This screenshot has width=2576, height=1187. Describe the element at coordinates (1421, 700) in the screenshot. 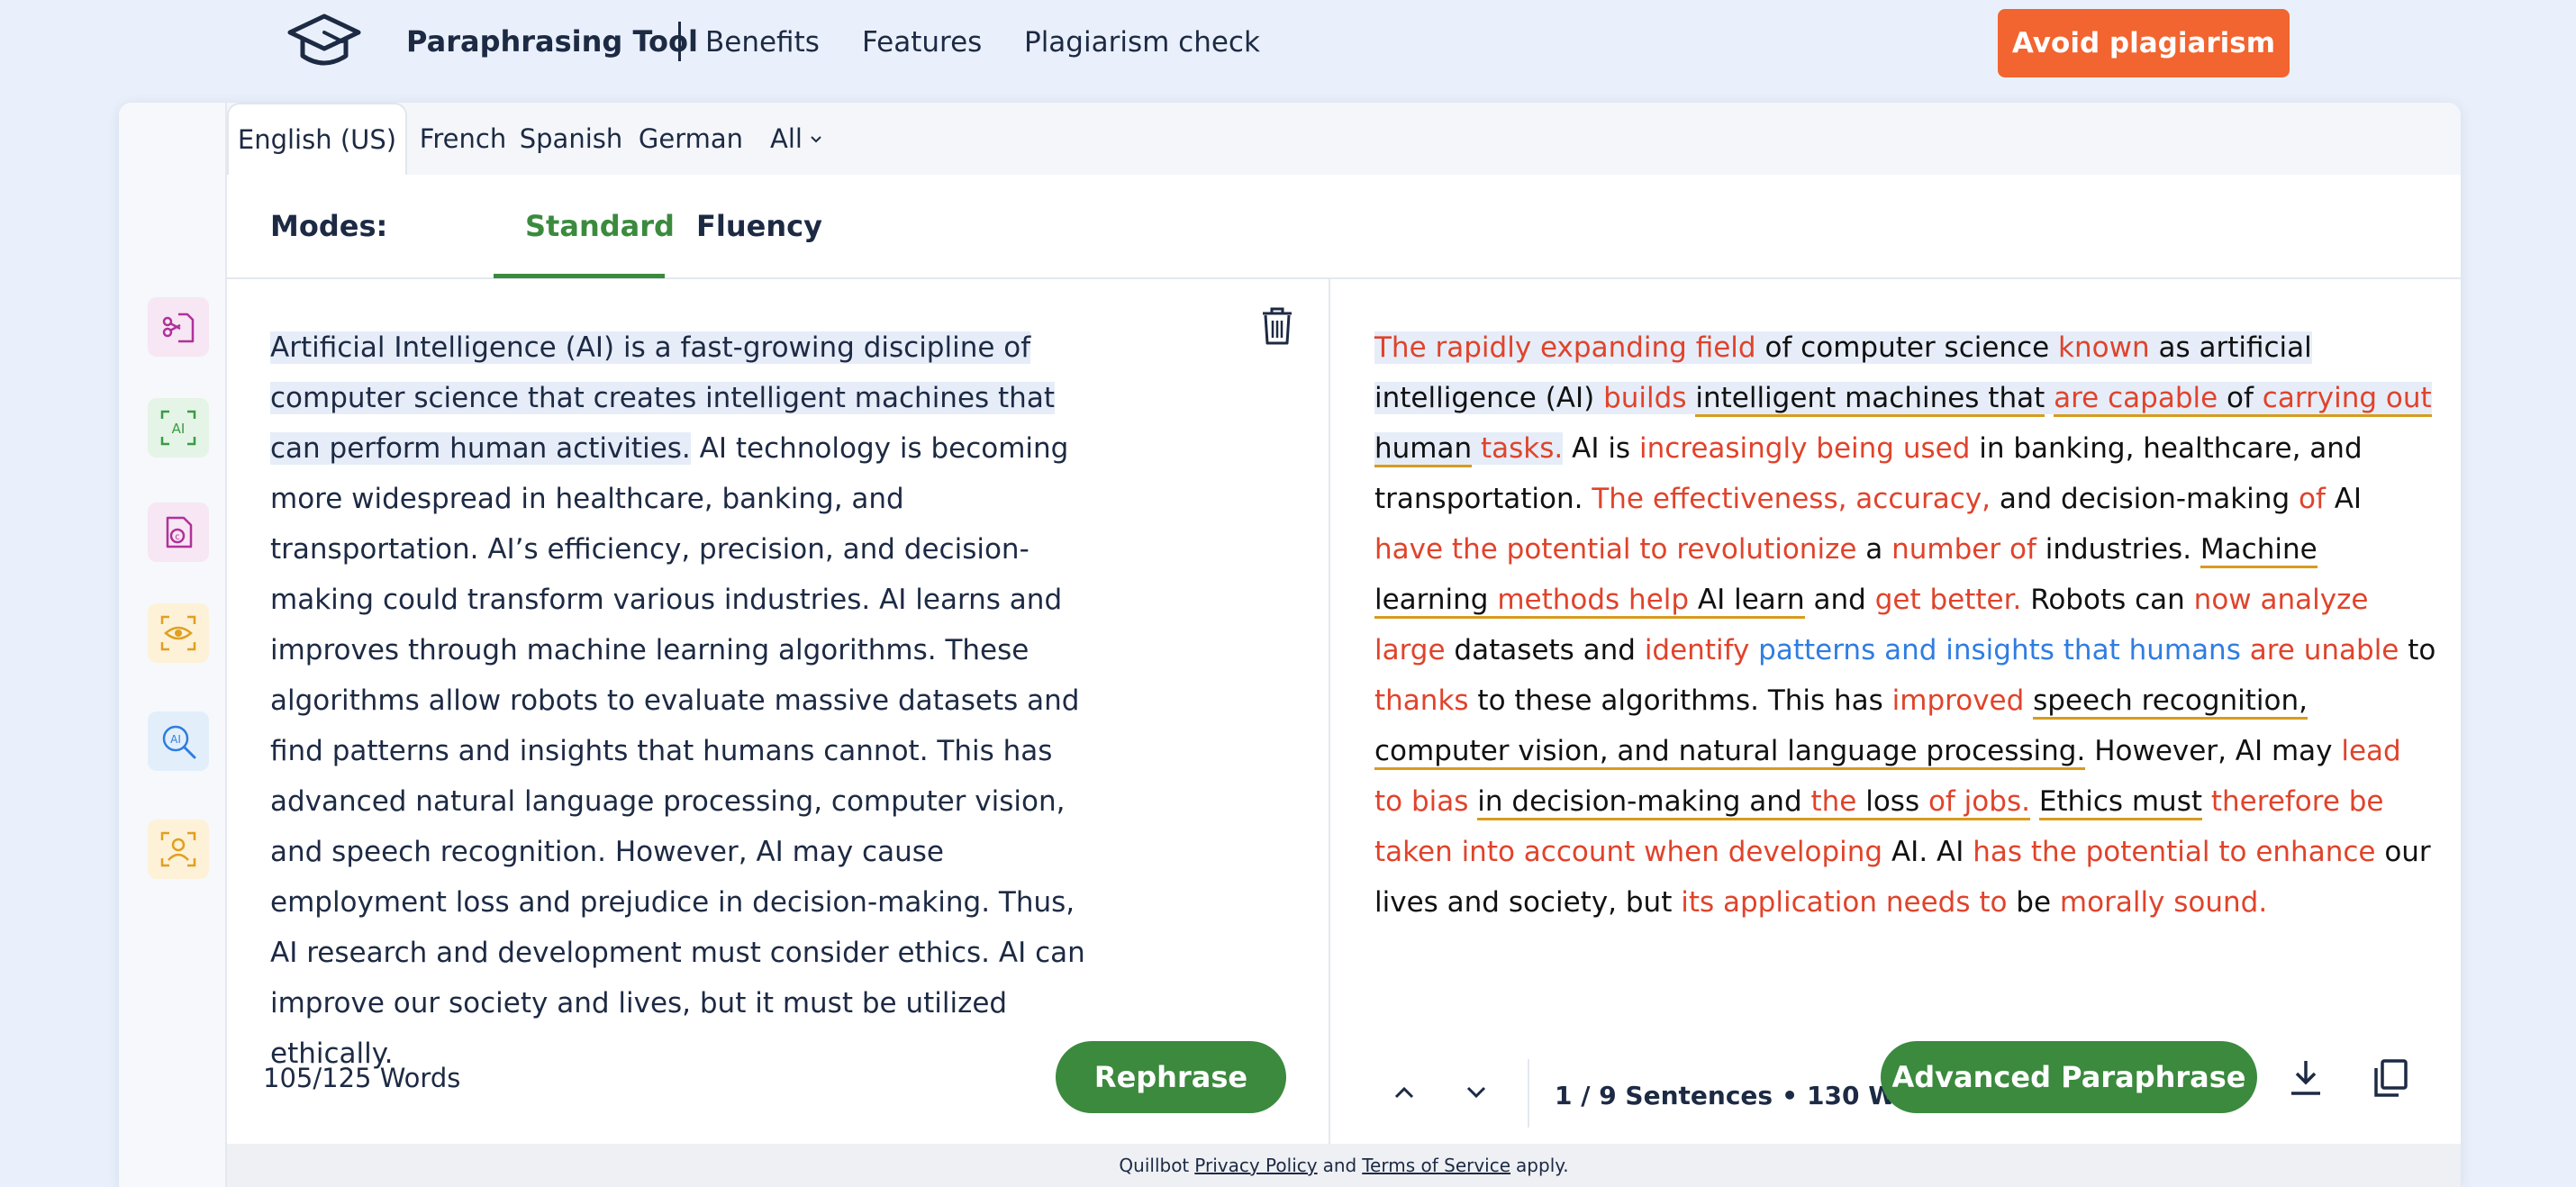

I see `output-segment: thanks` at that location.